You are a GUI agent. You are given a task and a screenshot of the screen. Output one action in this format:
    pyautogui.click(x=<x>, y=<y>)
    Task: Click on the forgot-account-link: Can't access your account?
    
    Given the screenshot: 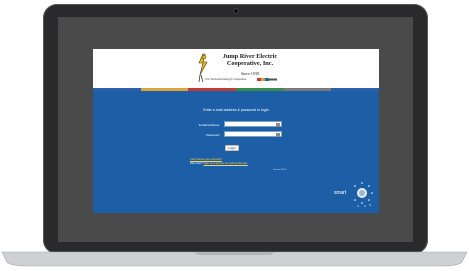 What is the action you would take?
    pyautogui.click(x=206, y=159)
    